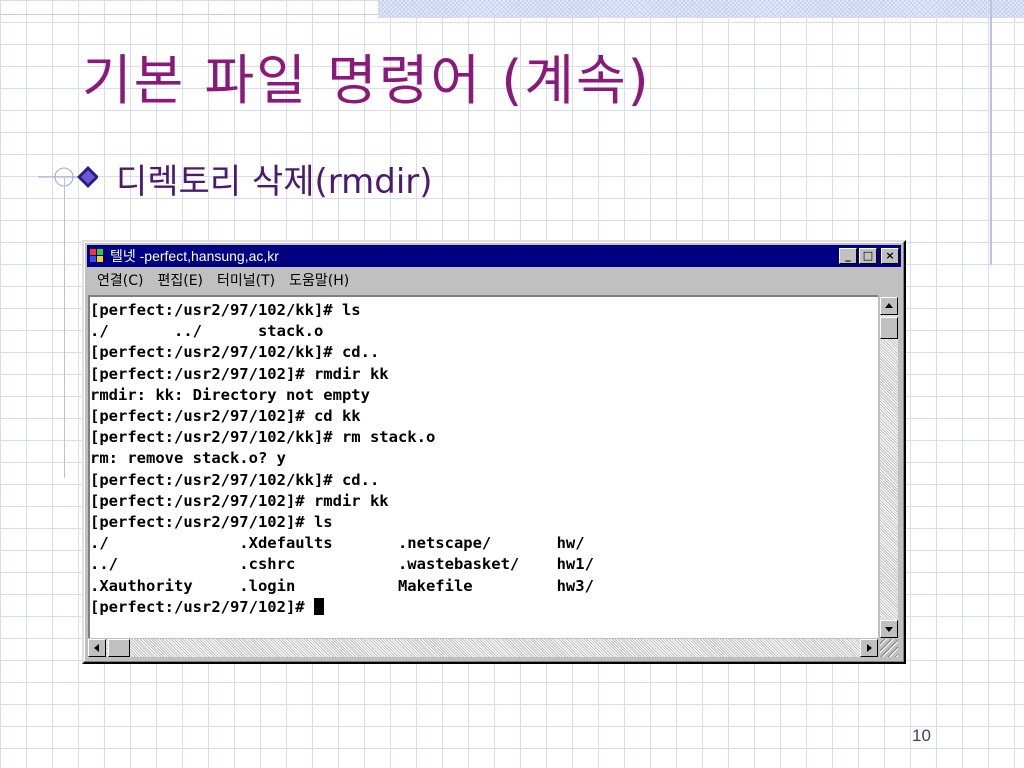 The width and height of the screenshot is (1024, 768). I want to click on scroll-down-button, so click(889, 629).